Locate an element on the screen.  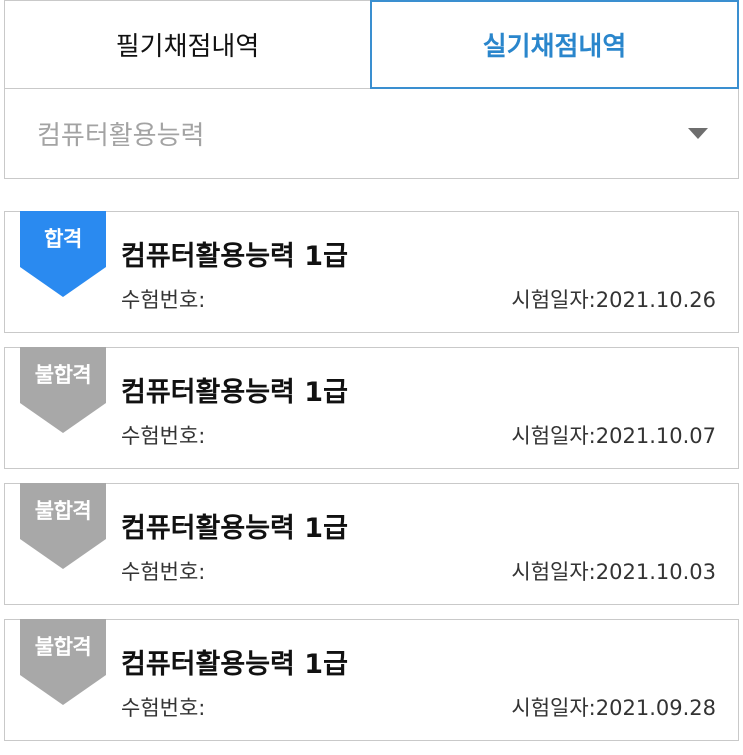
exam-type-selected: 컴퓨터활용능력 is located at coordinates (121, 136).